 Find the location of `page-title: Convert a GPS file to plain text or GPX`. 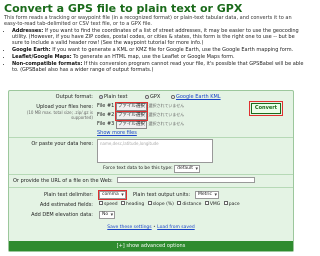

page-title: Convert a GPS file to plain text or GPX is located at coordinates (123, 8).